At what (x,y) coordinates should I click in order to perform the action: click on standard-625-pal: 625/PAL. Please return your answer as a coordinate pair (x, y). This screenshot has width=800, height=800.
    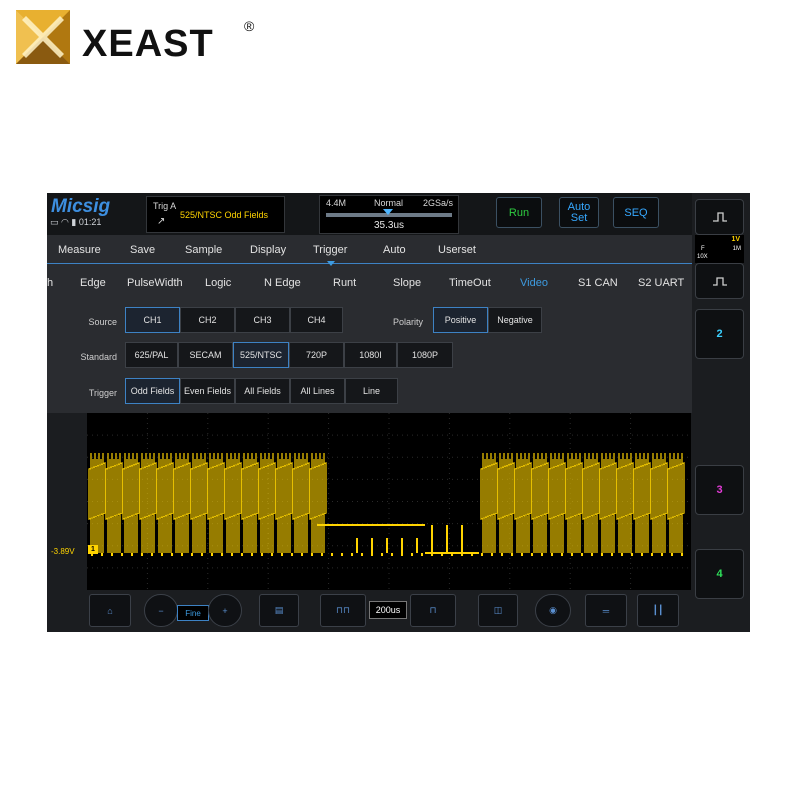
    Looking at the image, I should click on (151, 355).